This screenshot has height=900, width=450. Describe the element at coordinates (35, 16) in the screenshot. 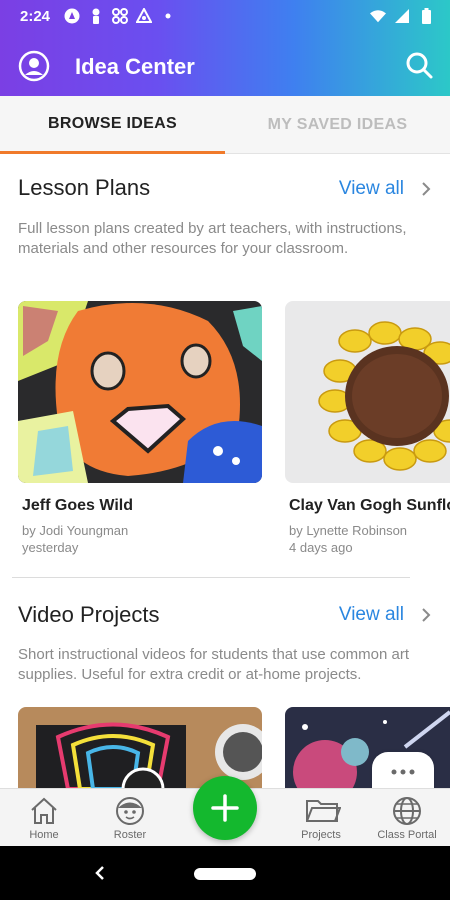

I see `status-time: 2:24` at that location.